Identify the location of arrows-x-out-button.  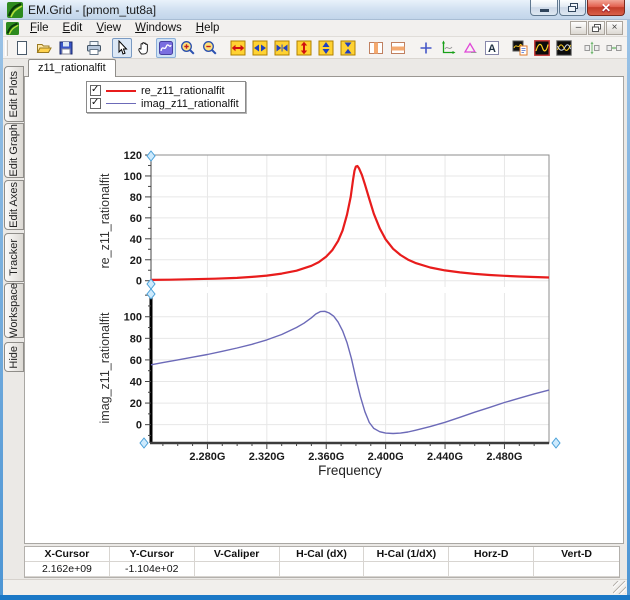
(260, 48).